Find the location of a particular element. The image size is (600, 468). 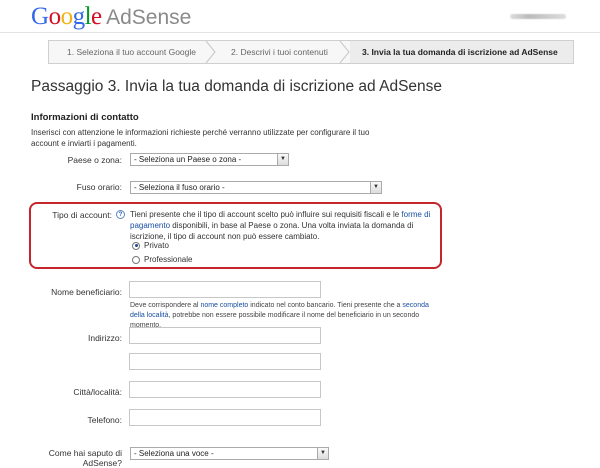

timezone-label: Fuso orario: is located at coordinates (99, 187).